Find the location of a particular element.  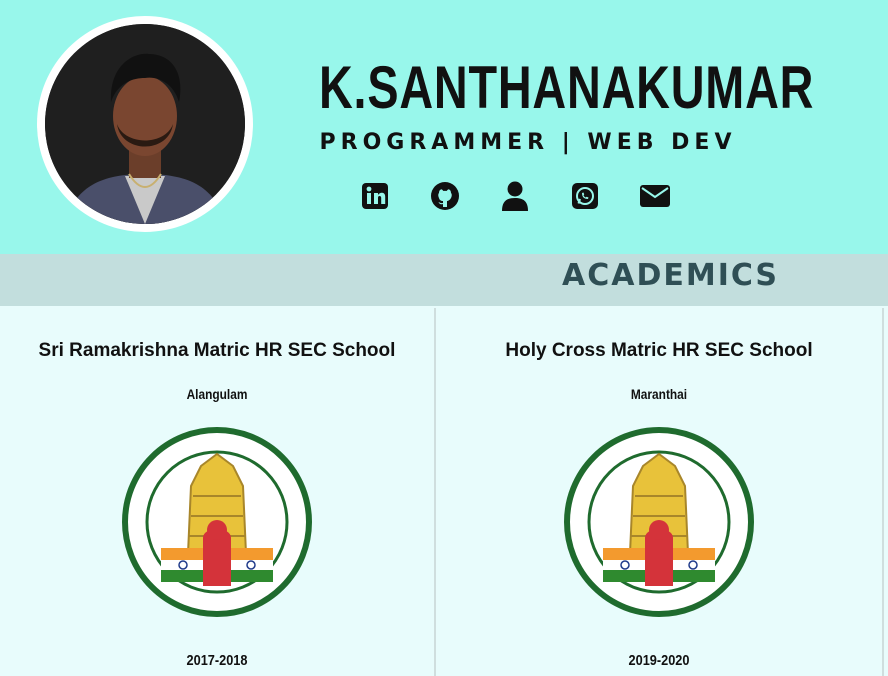

social-links is located at coordinates (515, 196).